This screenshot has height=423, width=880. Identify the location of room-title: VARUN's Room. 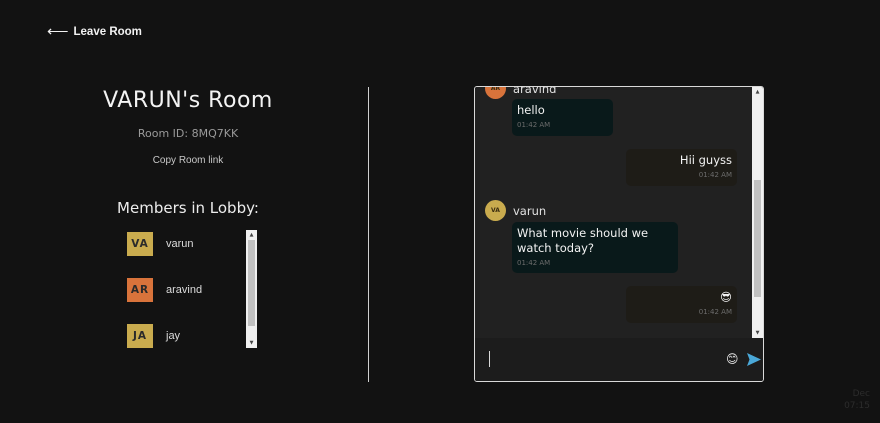
(188, 100).